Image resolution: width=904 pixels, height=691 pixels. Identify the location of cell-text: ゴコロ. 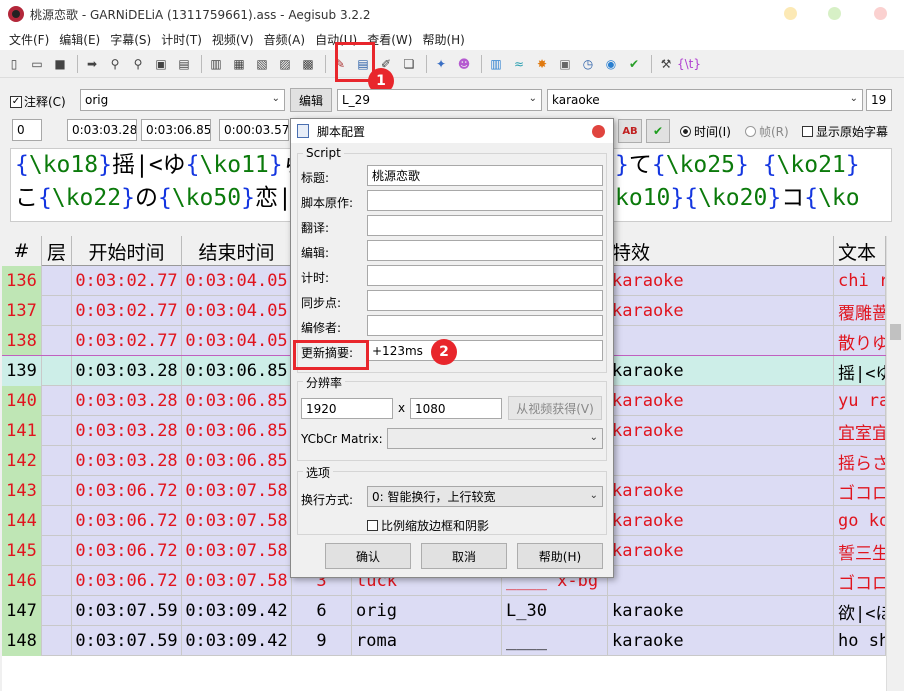
(860, 581).